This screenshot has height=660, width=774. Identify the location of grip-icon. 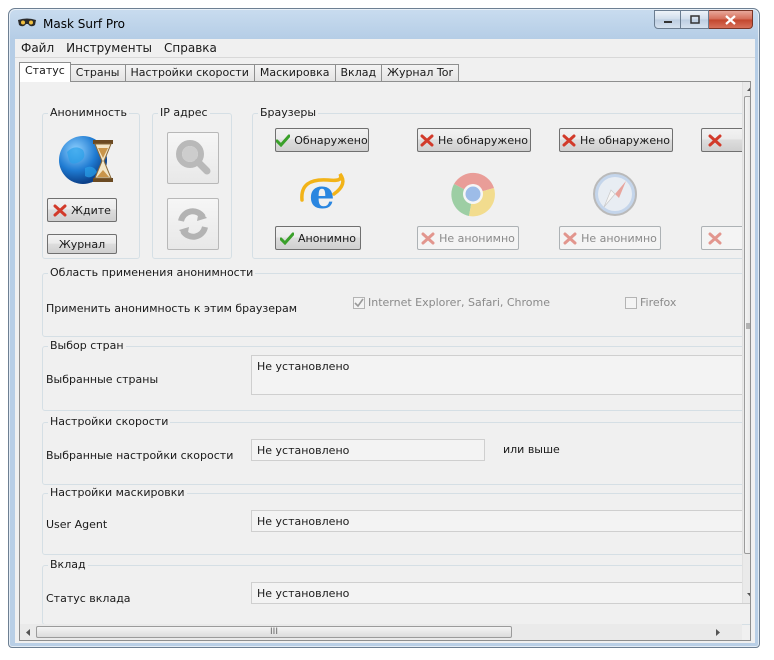
(748, 326).